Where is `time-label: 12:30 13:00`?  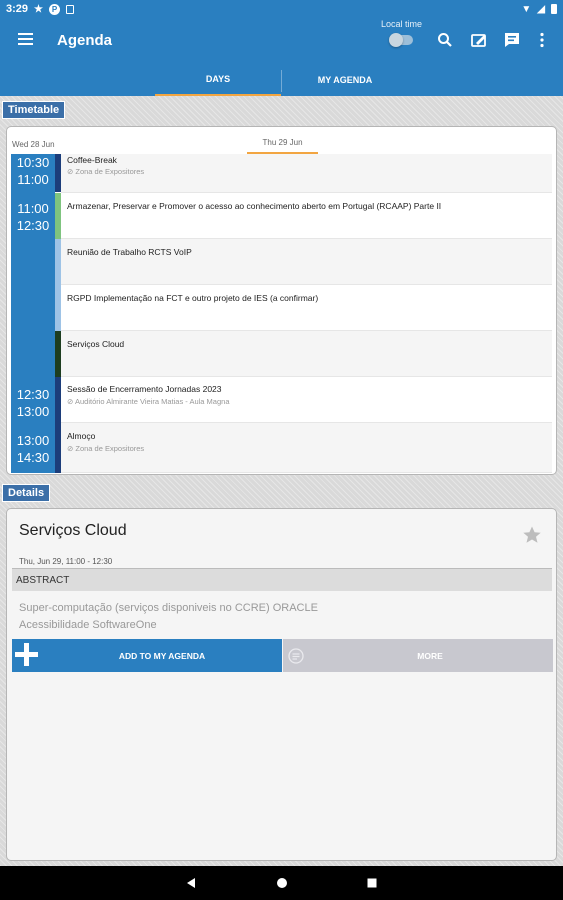
time-label: 12:30 13:00 is located at coordinates (33, 403).